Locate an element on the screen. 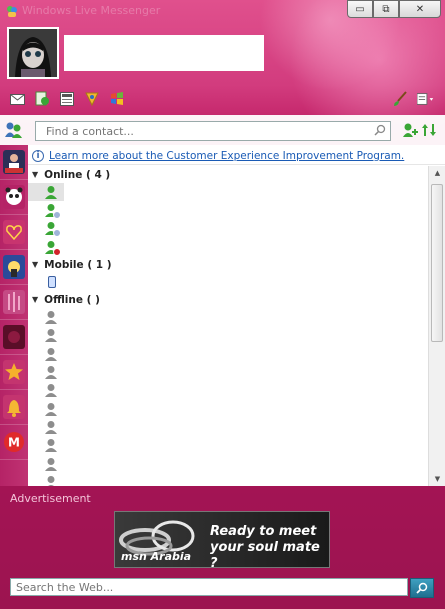 The width and height of the screenshot is (445, 609). sidebar-item-alerts is located at coordinates (14, 407).